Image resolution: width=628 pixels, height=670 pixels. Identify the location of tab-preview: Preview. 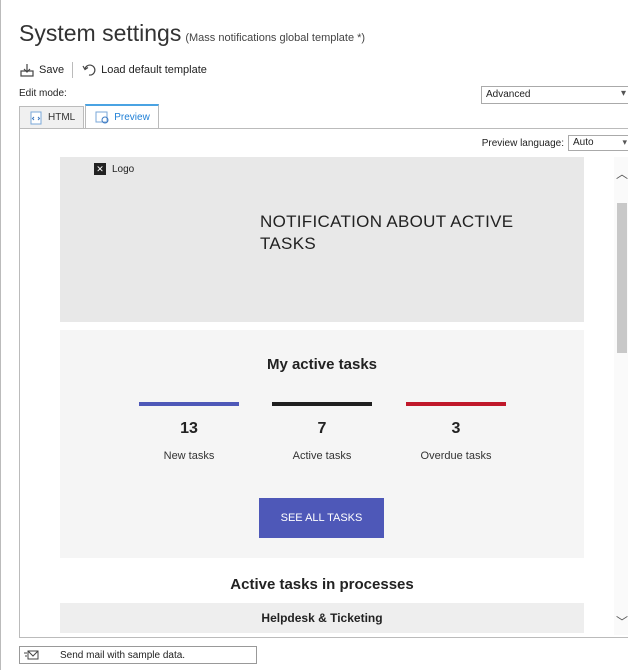
(122, 116).